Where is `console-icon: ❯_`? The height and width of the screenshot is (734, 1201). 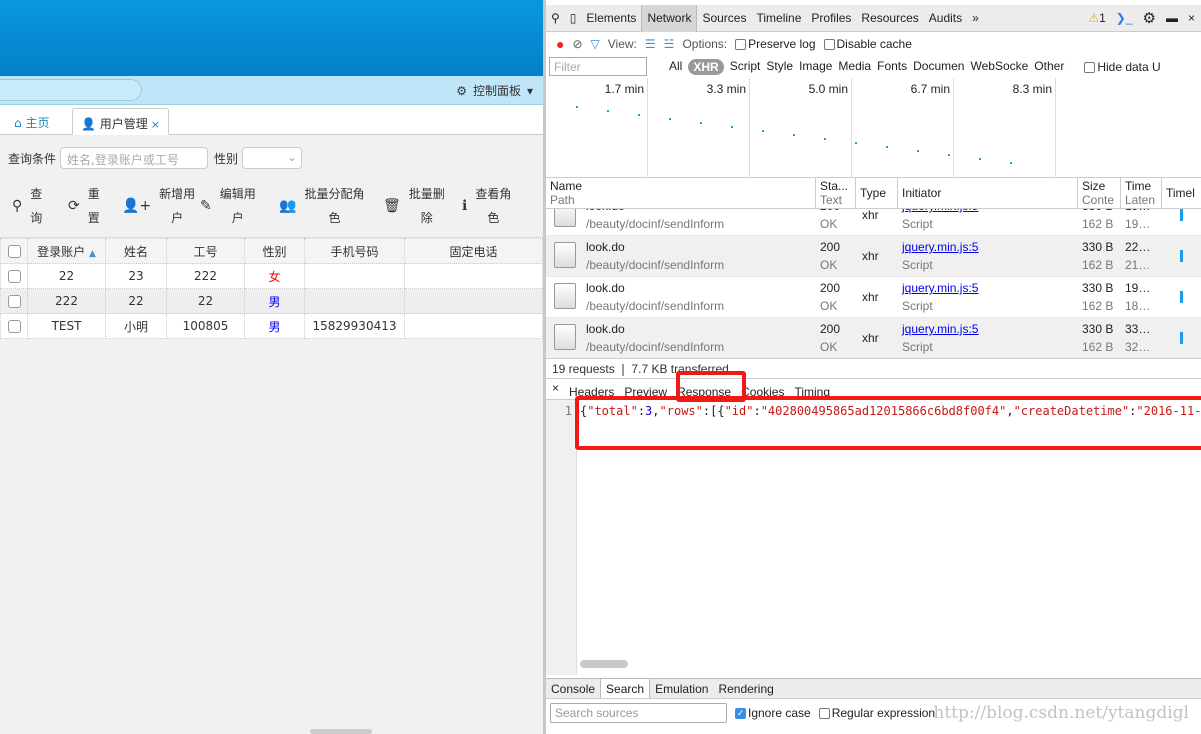
console-icon: ❯_ is located at coordinates (1124, 18).